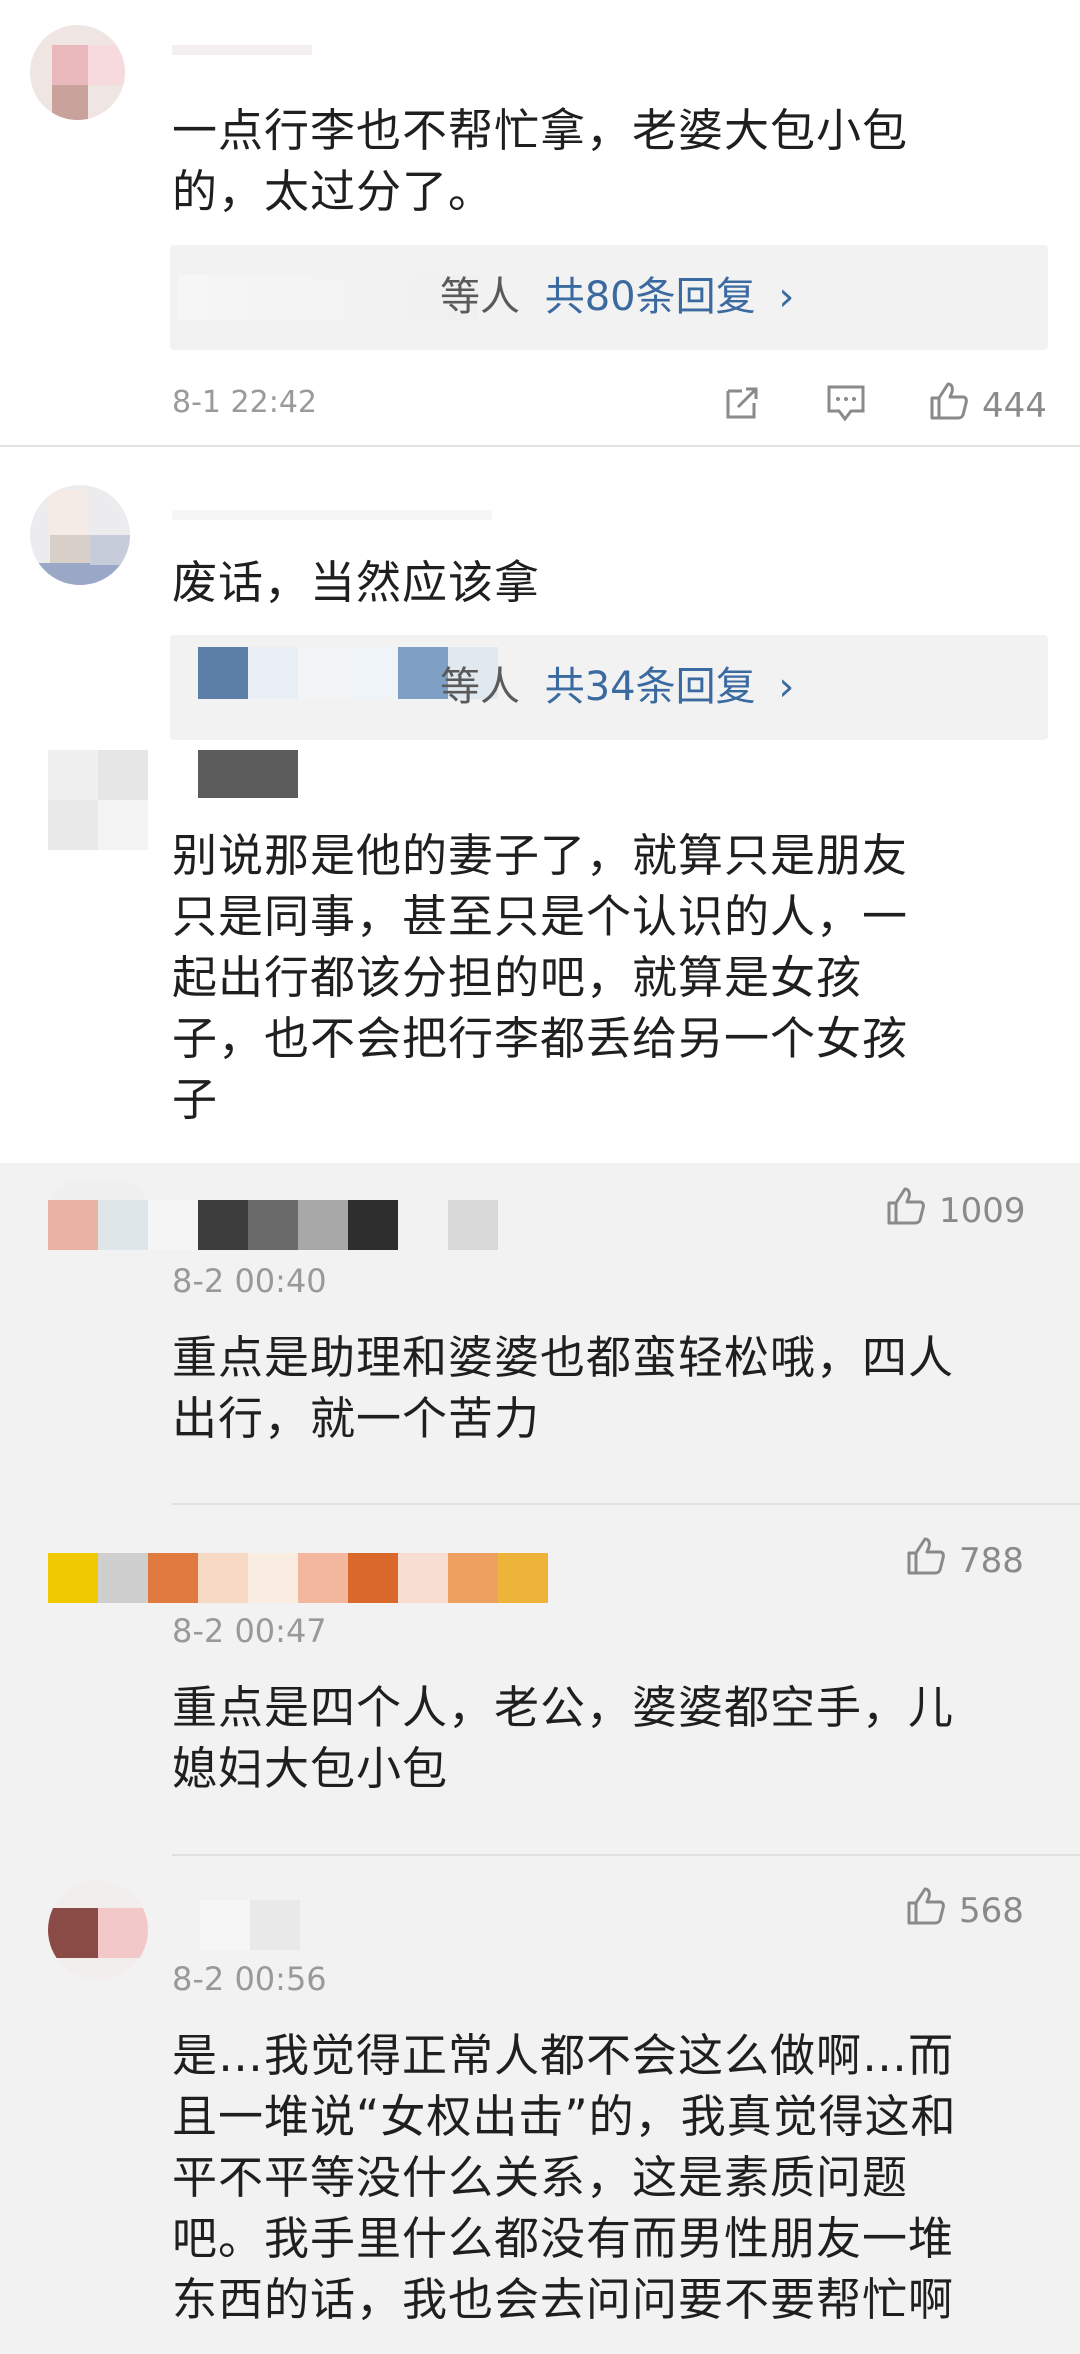 The height and width of the screenshot is (2354, 1080). Describe the element at coordinates (244, 402) in the screenshot. I see `comment-time: 8-1 22:42` at that location.